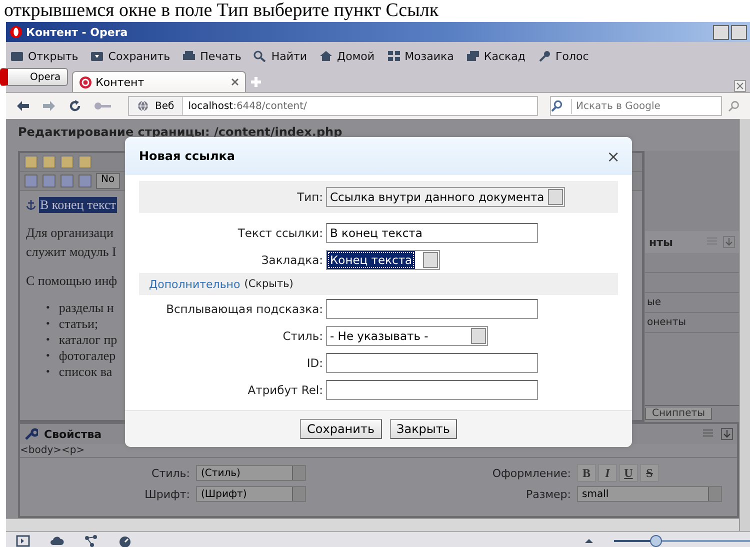 The height and width of the screenshot is (547, 750). Describe the element at coordinates (159, 81) in the screenshot. I see `browser-tab: Контент` at that location.